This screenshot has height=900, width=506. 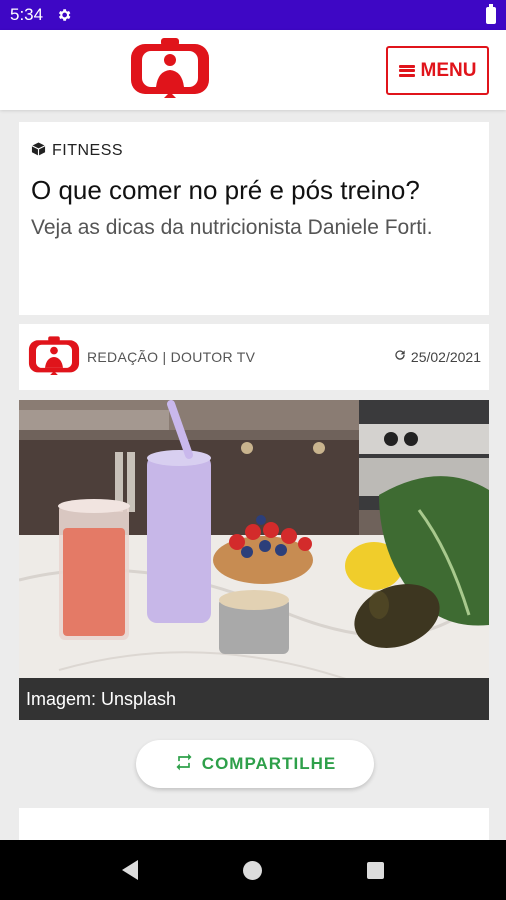 I want to click on author-card: REDAÇÃO | DOUTOR TV 25/02/2021, so click(x=254, y=357).